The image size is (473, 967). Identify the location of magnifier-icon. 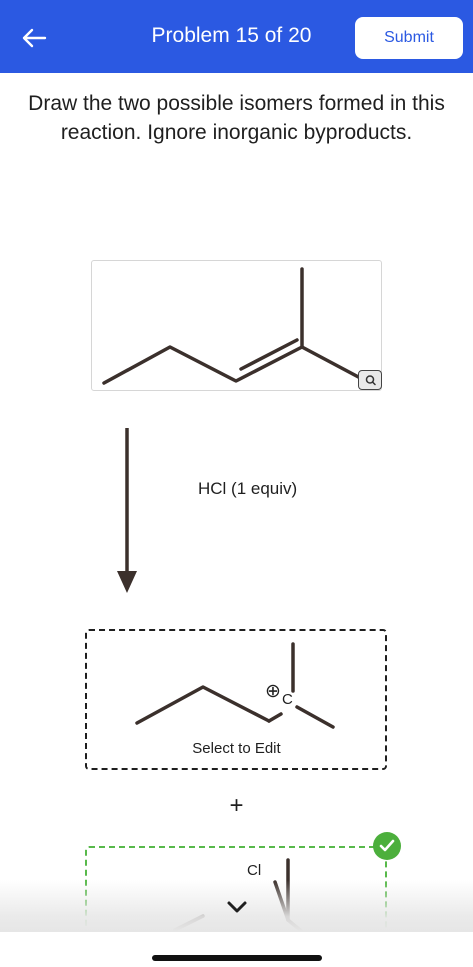
(370, 380).